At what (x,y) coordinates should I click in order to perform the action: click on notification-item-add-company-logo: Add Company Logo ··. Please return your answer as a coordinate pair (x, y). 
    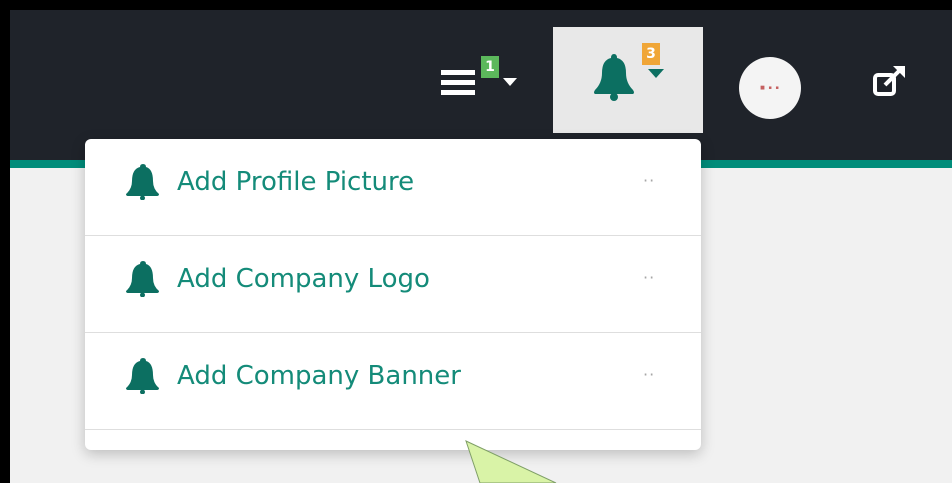
    Looking at the image, I should click on (393, 284).